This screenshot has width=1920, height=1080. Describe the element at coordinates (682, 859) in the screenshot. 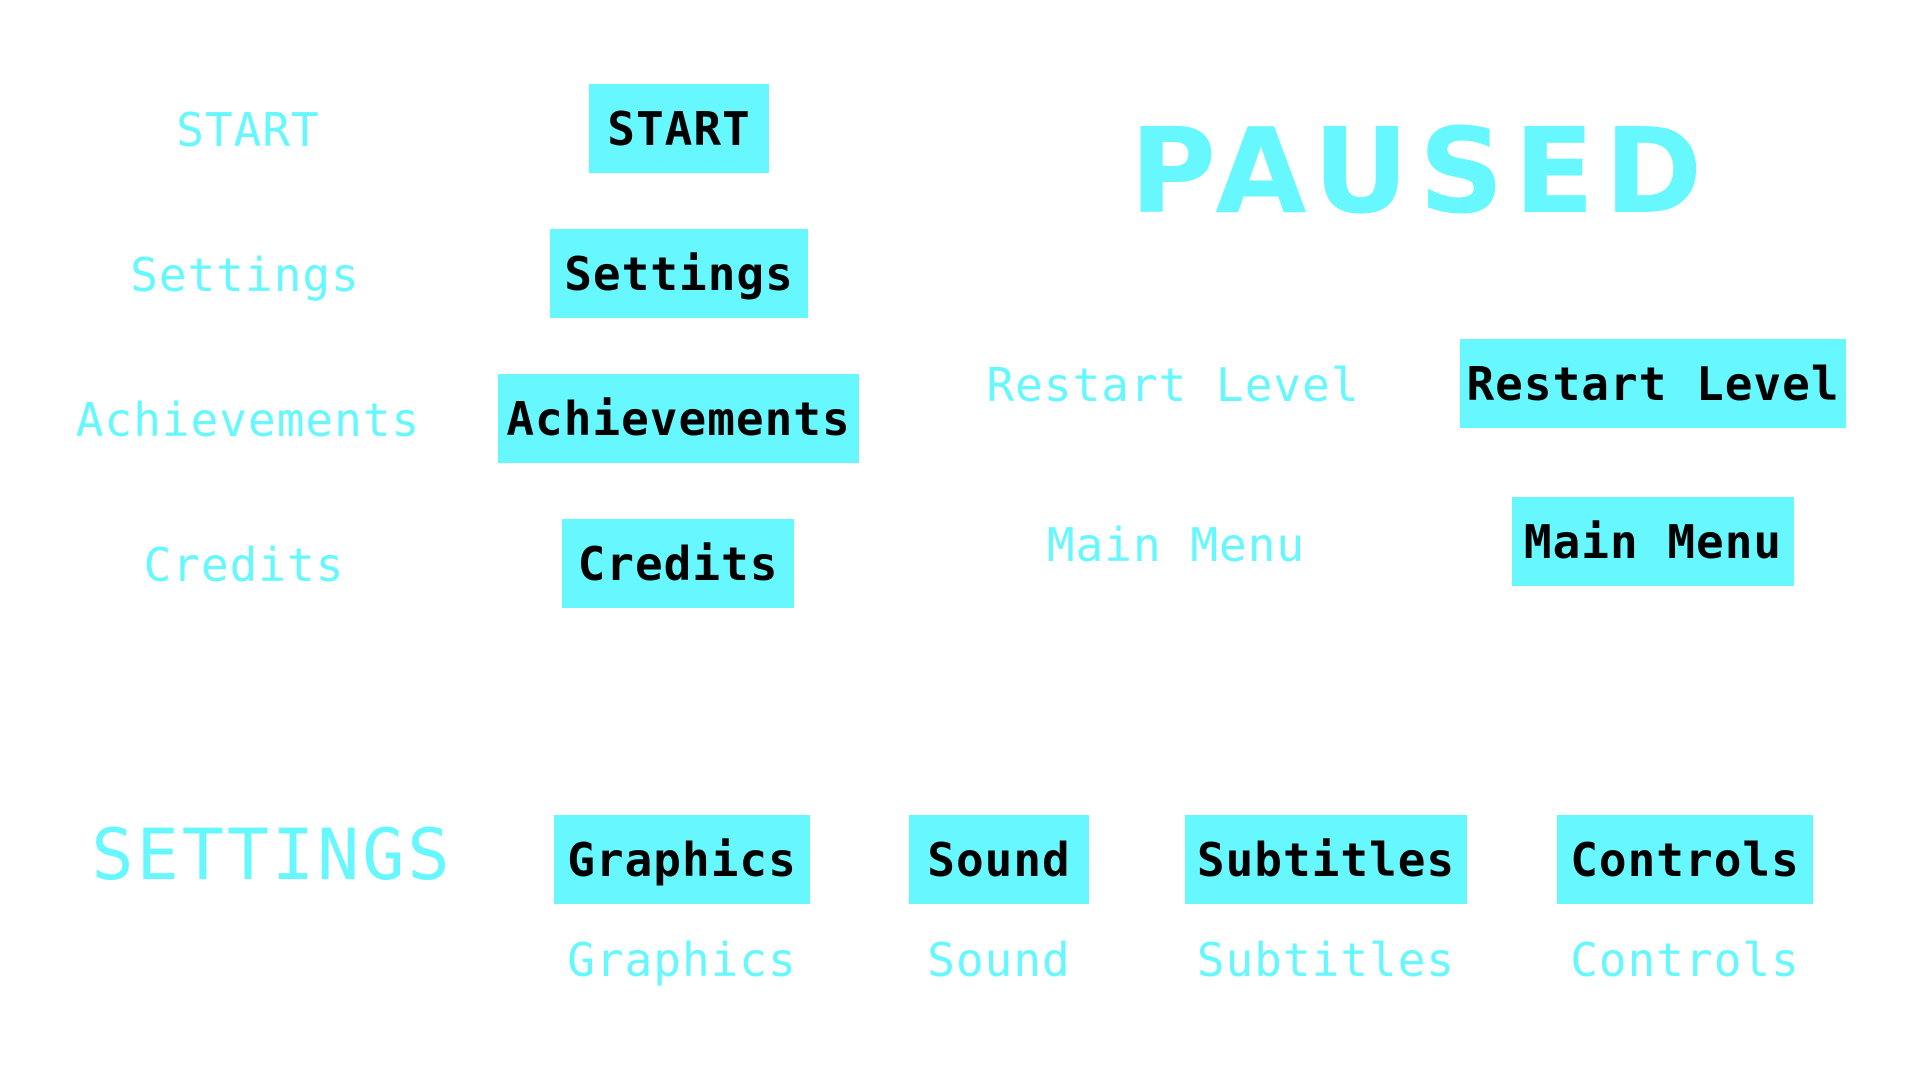

I see `graphics-button: Graphics` at that location.